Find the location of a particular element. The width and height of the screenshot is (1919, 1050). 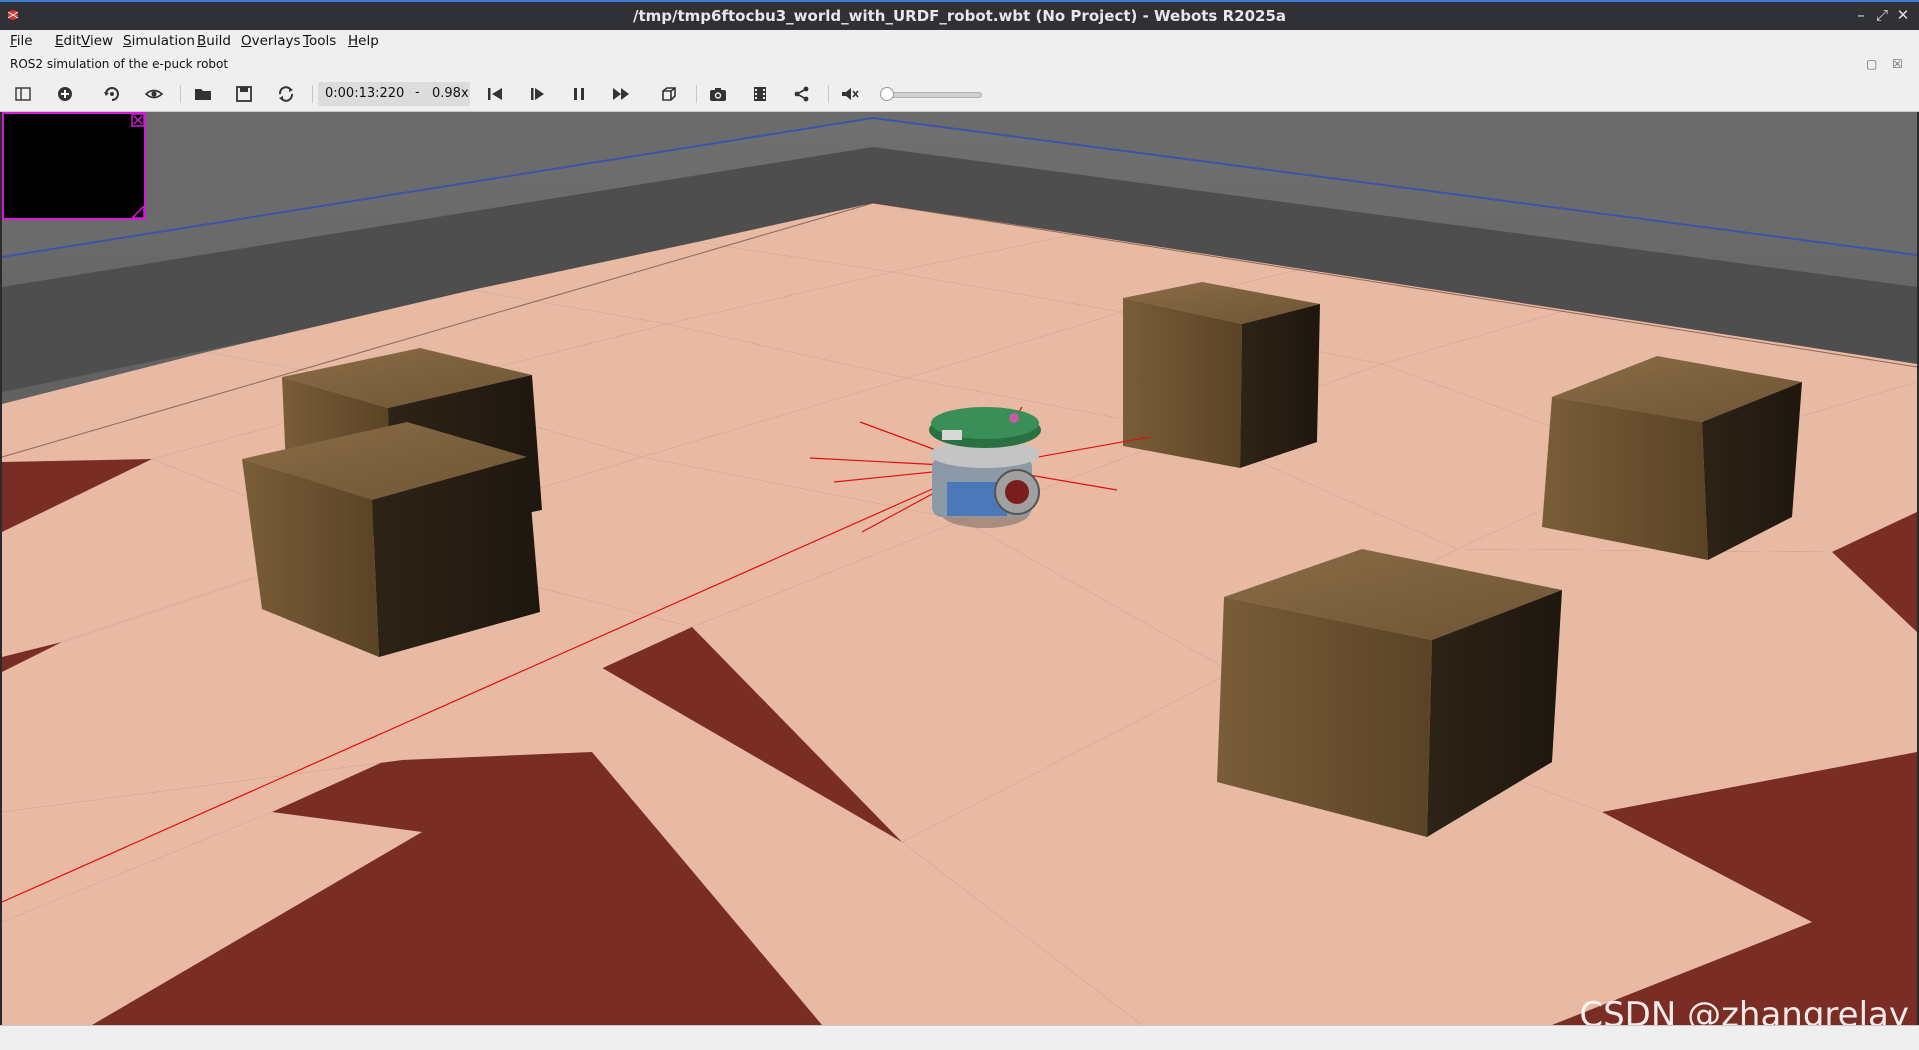

simulation-time: 0:00:13:220 is located at coordinates (365, 93).